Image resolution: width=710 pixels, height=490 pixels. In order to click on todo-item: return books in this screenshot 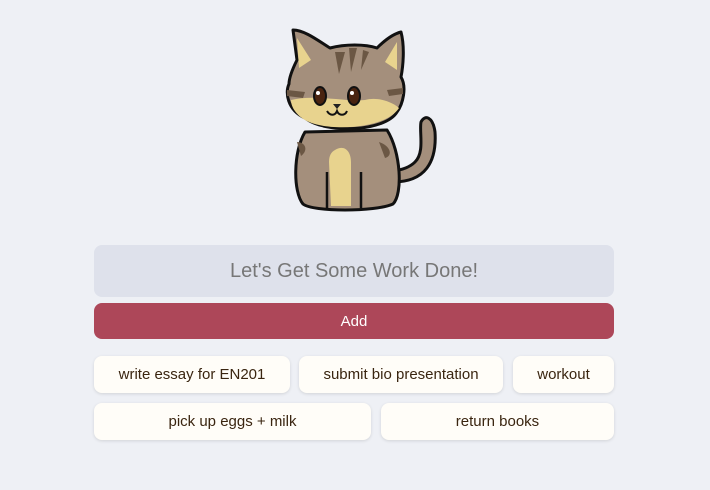, I will do `click(497, 421)`.